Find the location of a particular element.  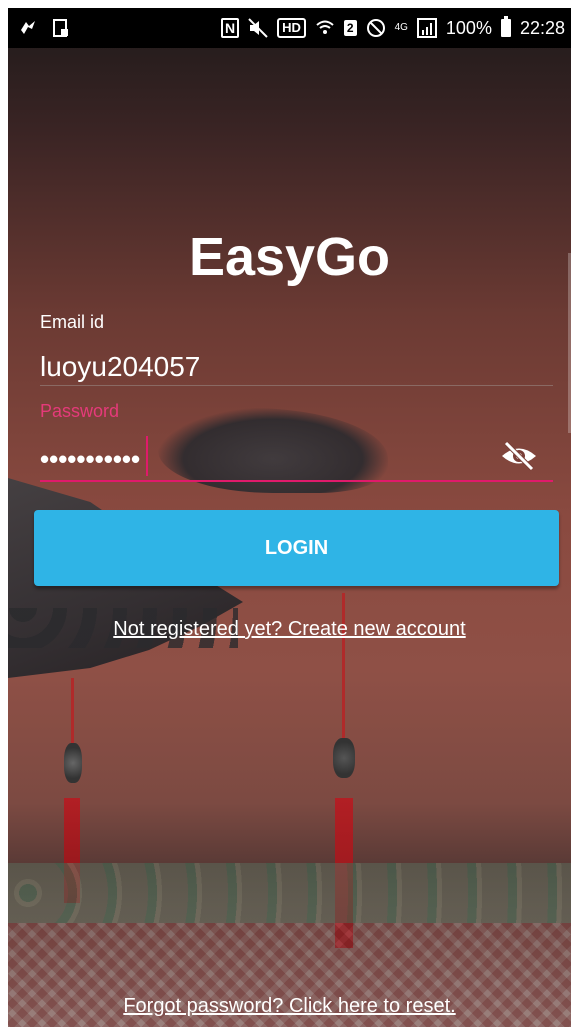

password-label: Password is located at coordinates (80, 411).